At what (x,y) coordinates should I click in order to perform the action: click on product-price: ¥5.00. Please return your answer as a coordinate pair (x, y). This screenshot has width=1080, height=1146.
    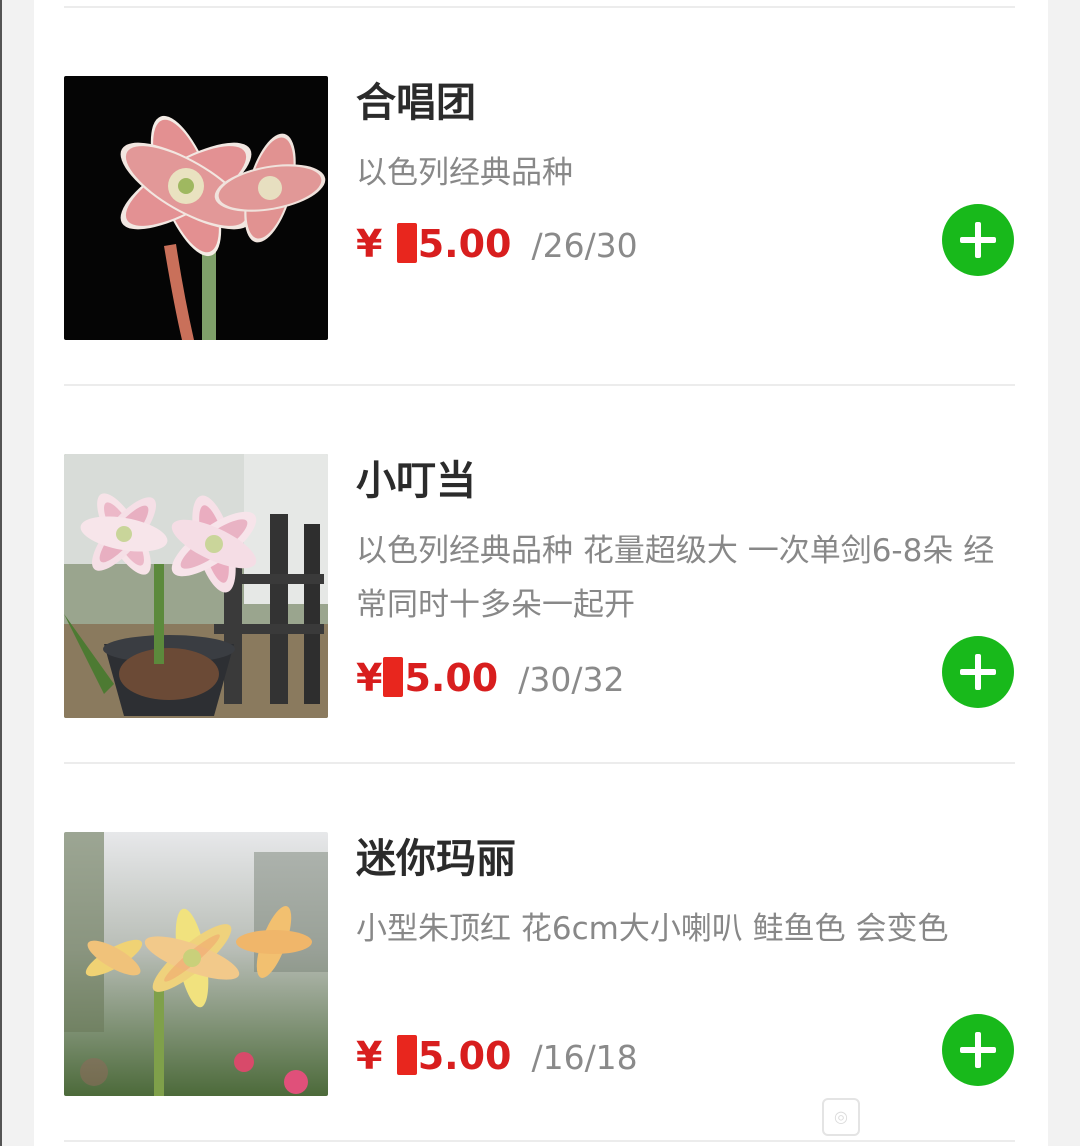
    Looking at the image, I should click on (427, 678).